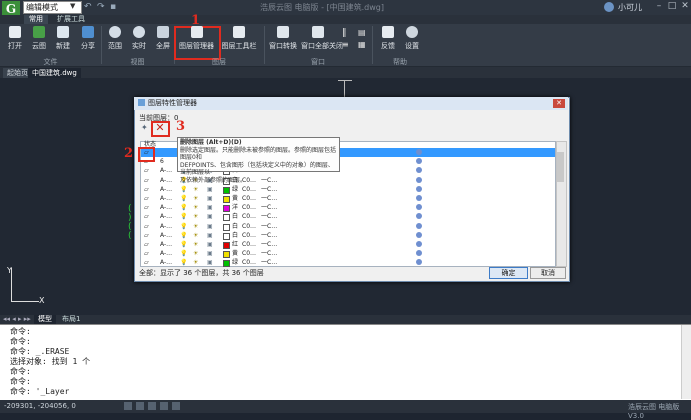  What do you see at coordinates (560, 167) in the screenshot?
I see `scrollbar-thumb` at bounding box center [560, 167].